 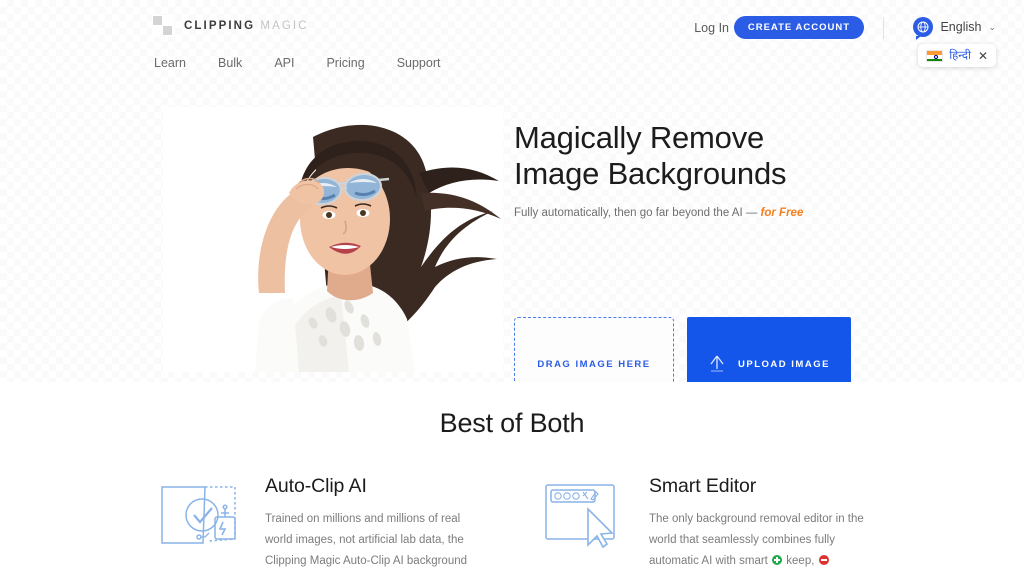 I want to click on feature-title-smart-editor: Smart Editor, so click(x=703, y=486).